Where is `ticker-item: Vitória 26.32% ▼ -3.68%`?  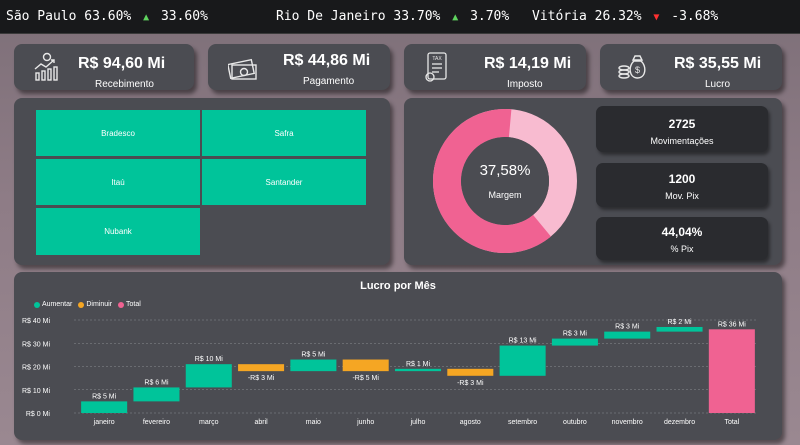
ticker-item: Vitória 26.32% ▼ -3.68% is located at coordinates (625, 16).